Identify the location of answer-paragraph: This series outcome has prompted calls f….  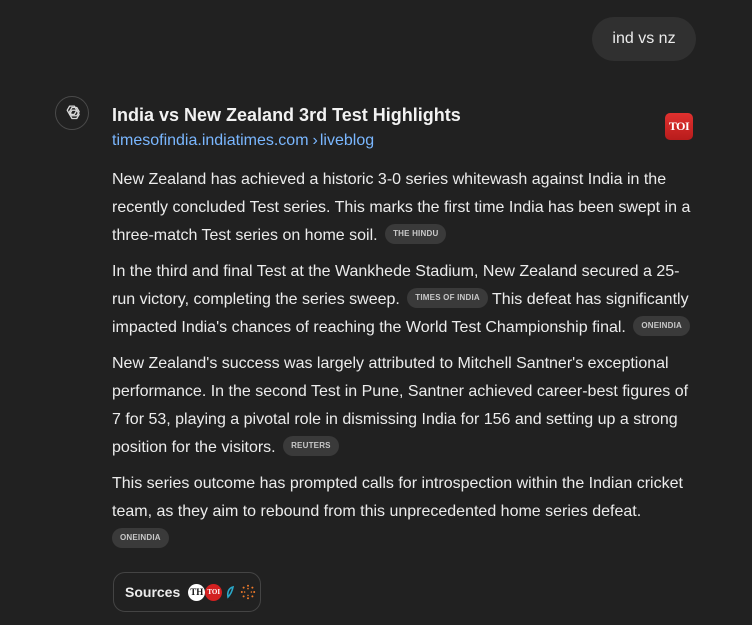
(402, 512).